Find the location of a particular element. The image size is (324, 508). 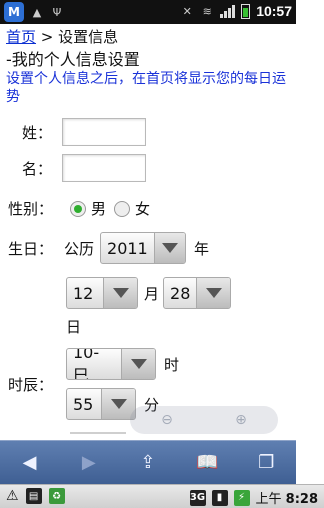

hour-label: 时辰： is located at coordinates (31, 385).